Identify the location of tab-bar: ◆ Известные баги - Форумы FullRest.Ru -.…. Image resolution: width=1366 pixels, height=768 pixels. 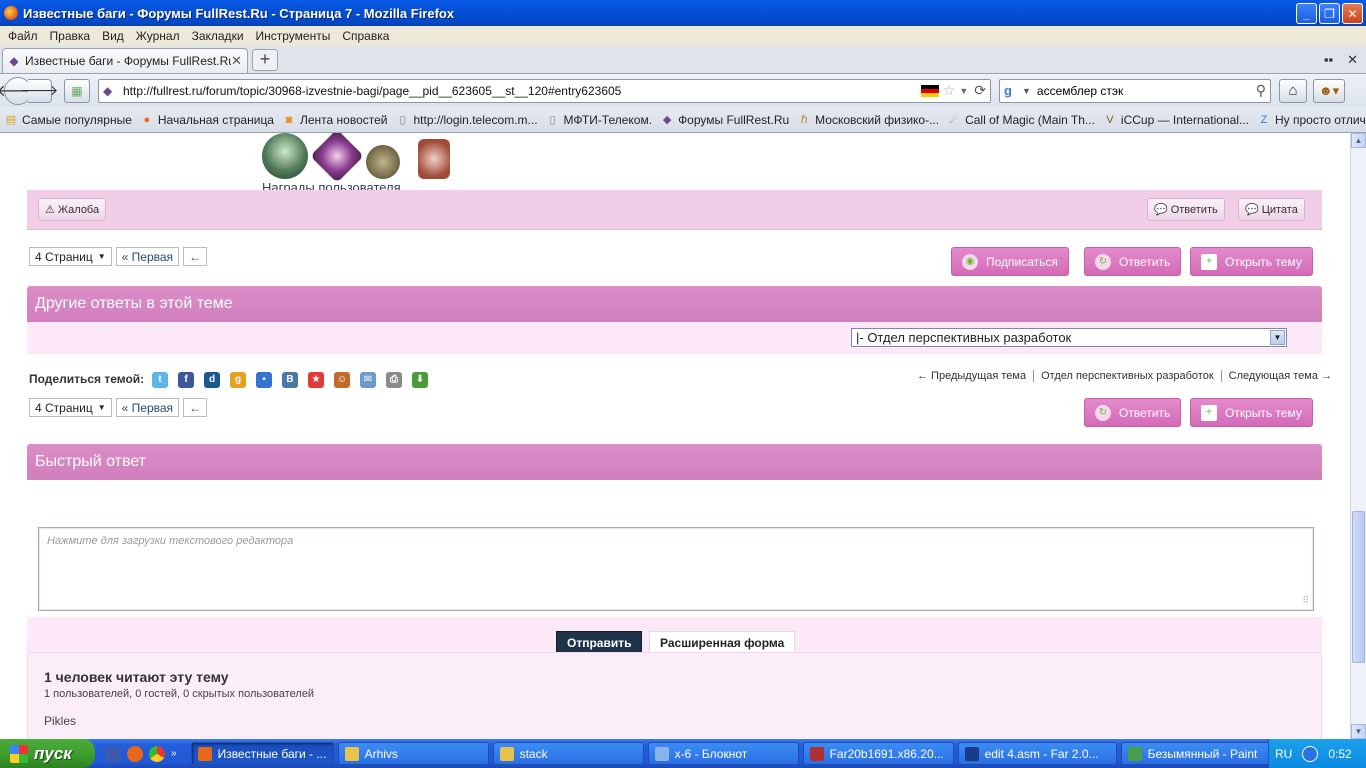
(683, 60).